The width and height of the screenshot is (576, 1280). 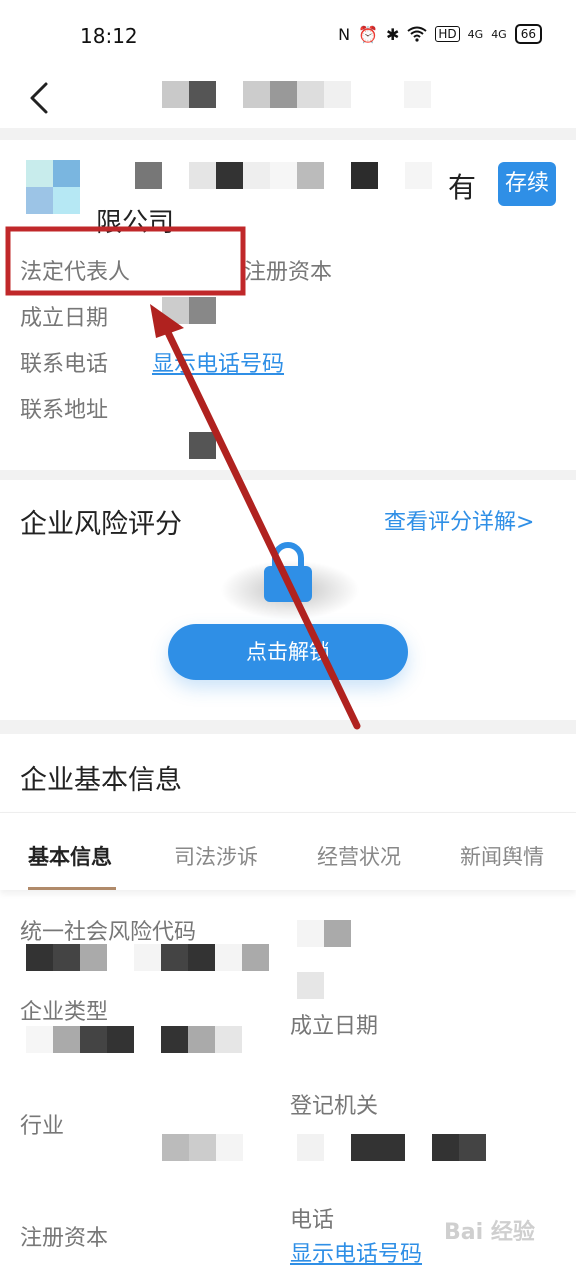 I want to click on company-name-line2: 限公司, so click(x=135, y=223).